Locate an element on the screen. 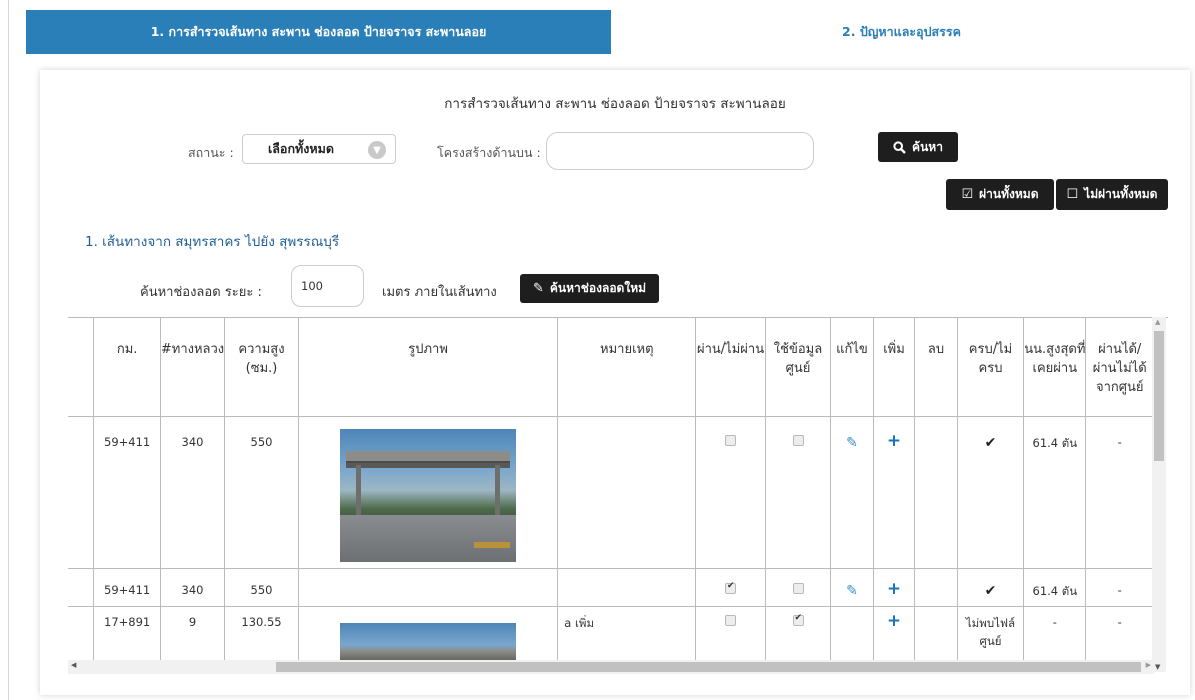 The height and width of the screenshot is (700, 1195). pass-all-label: ผ่านทั้งหมด is located at coordinates (1009, 194).